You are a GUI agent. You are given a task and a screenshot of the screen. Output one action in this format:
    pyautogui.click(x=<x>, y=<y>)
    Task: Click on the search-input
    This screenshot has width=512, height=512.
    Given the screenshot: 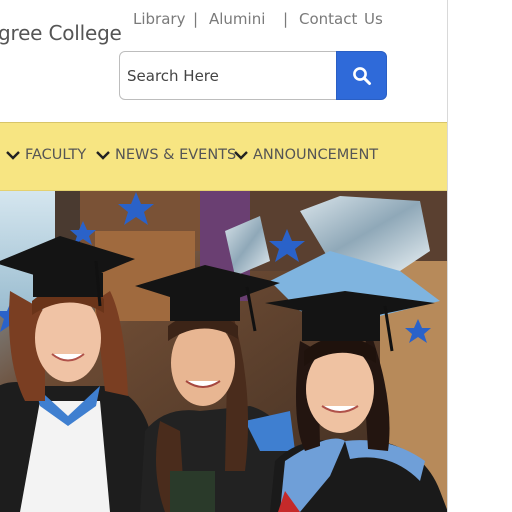 What is the action you would take?
    pyautogui.click(x=228, y=75)
    